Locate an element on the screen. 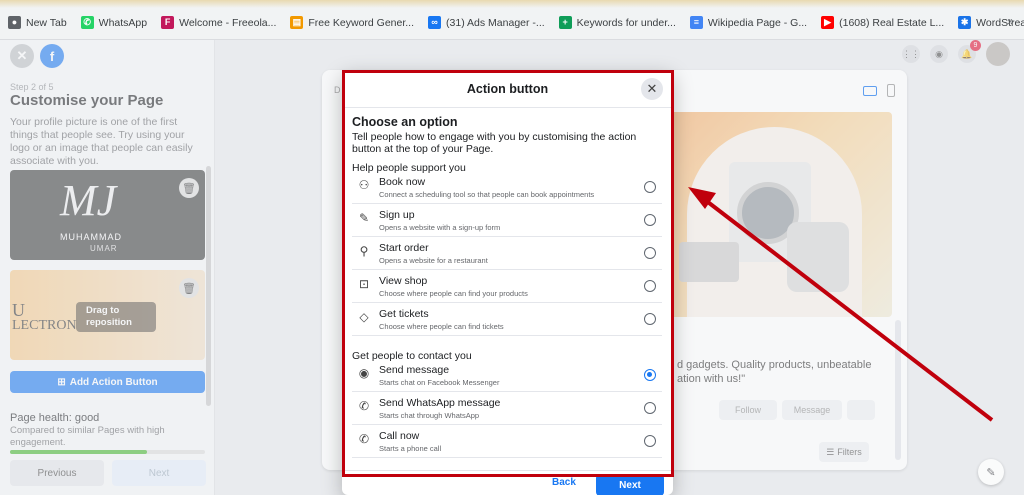 Image resolution: width=1024 pixels, height=495 pixels. option-subtitle: Starts chat through WhatsApp is located at coordinates (429, 415).